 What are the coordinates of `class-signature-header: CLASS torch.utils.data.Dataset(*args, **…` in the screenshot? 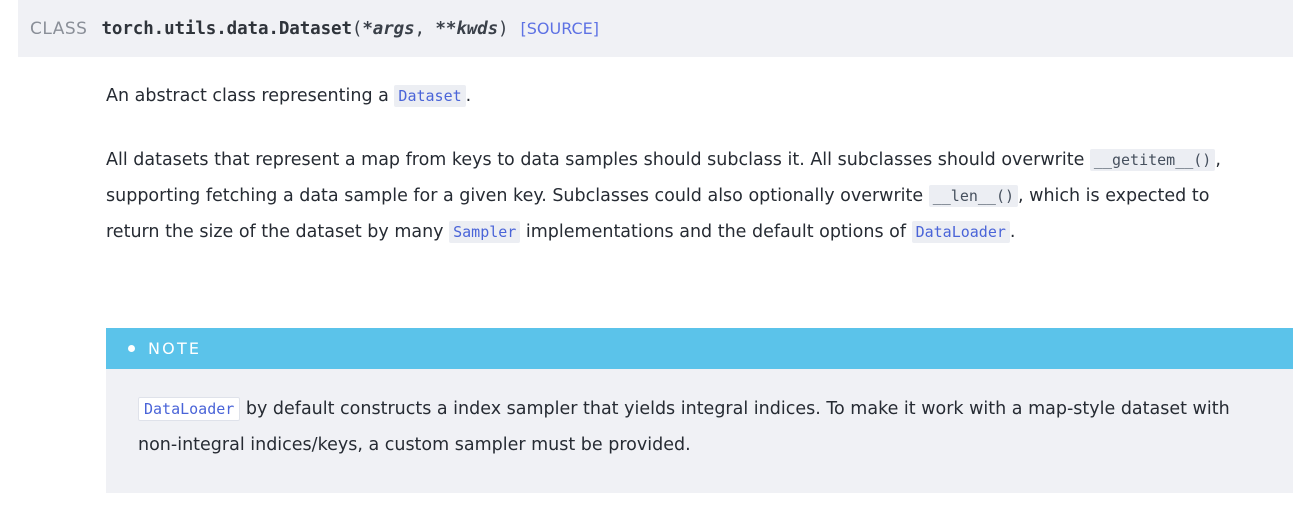 It's located at (655, 28).